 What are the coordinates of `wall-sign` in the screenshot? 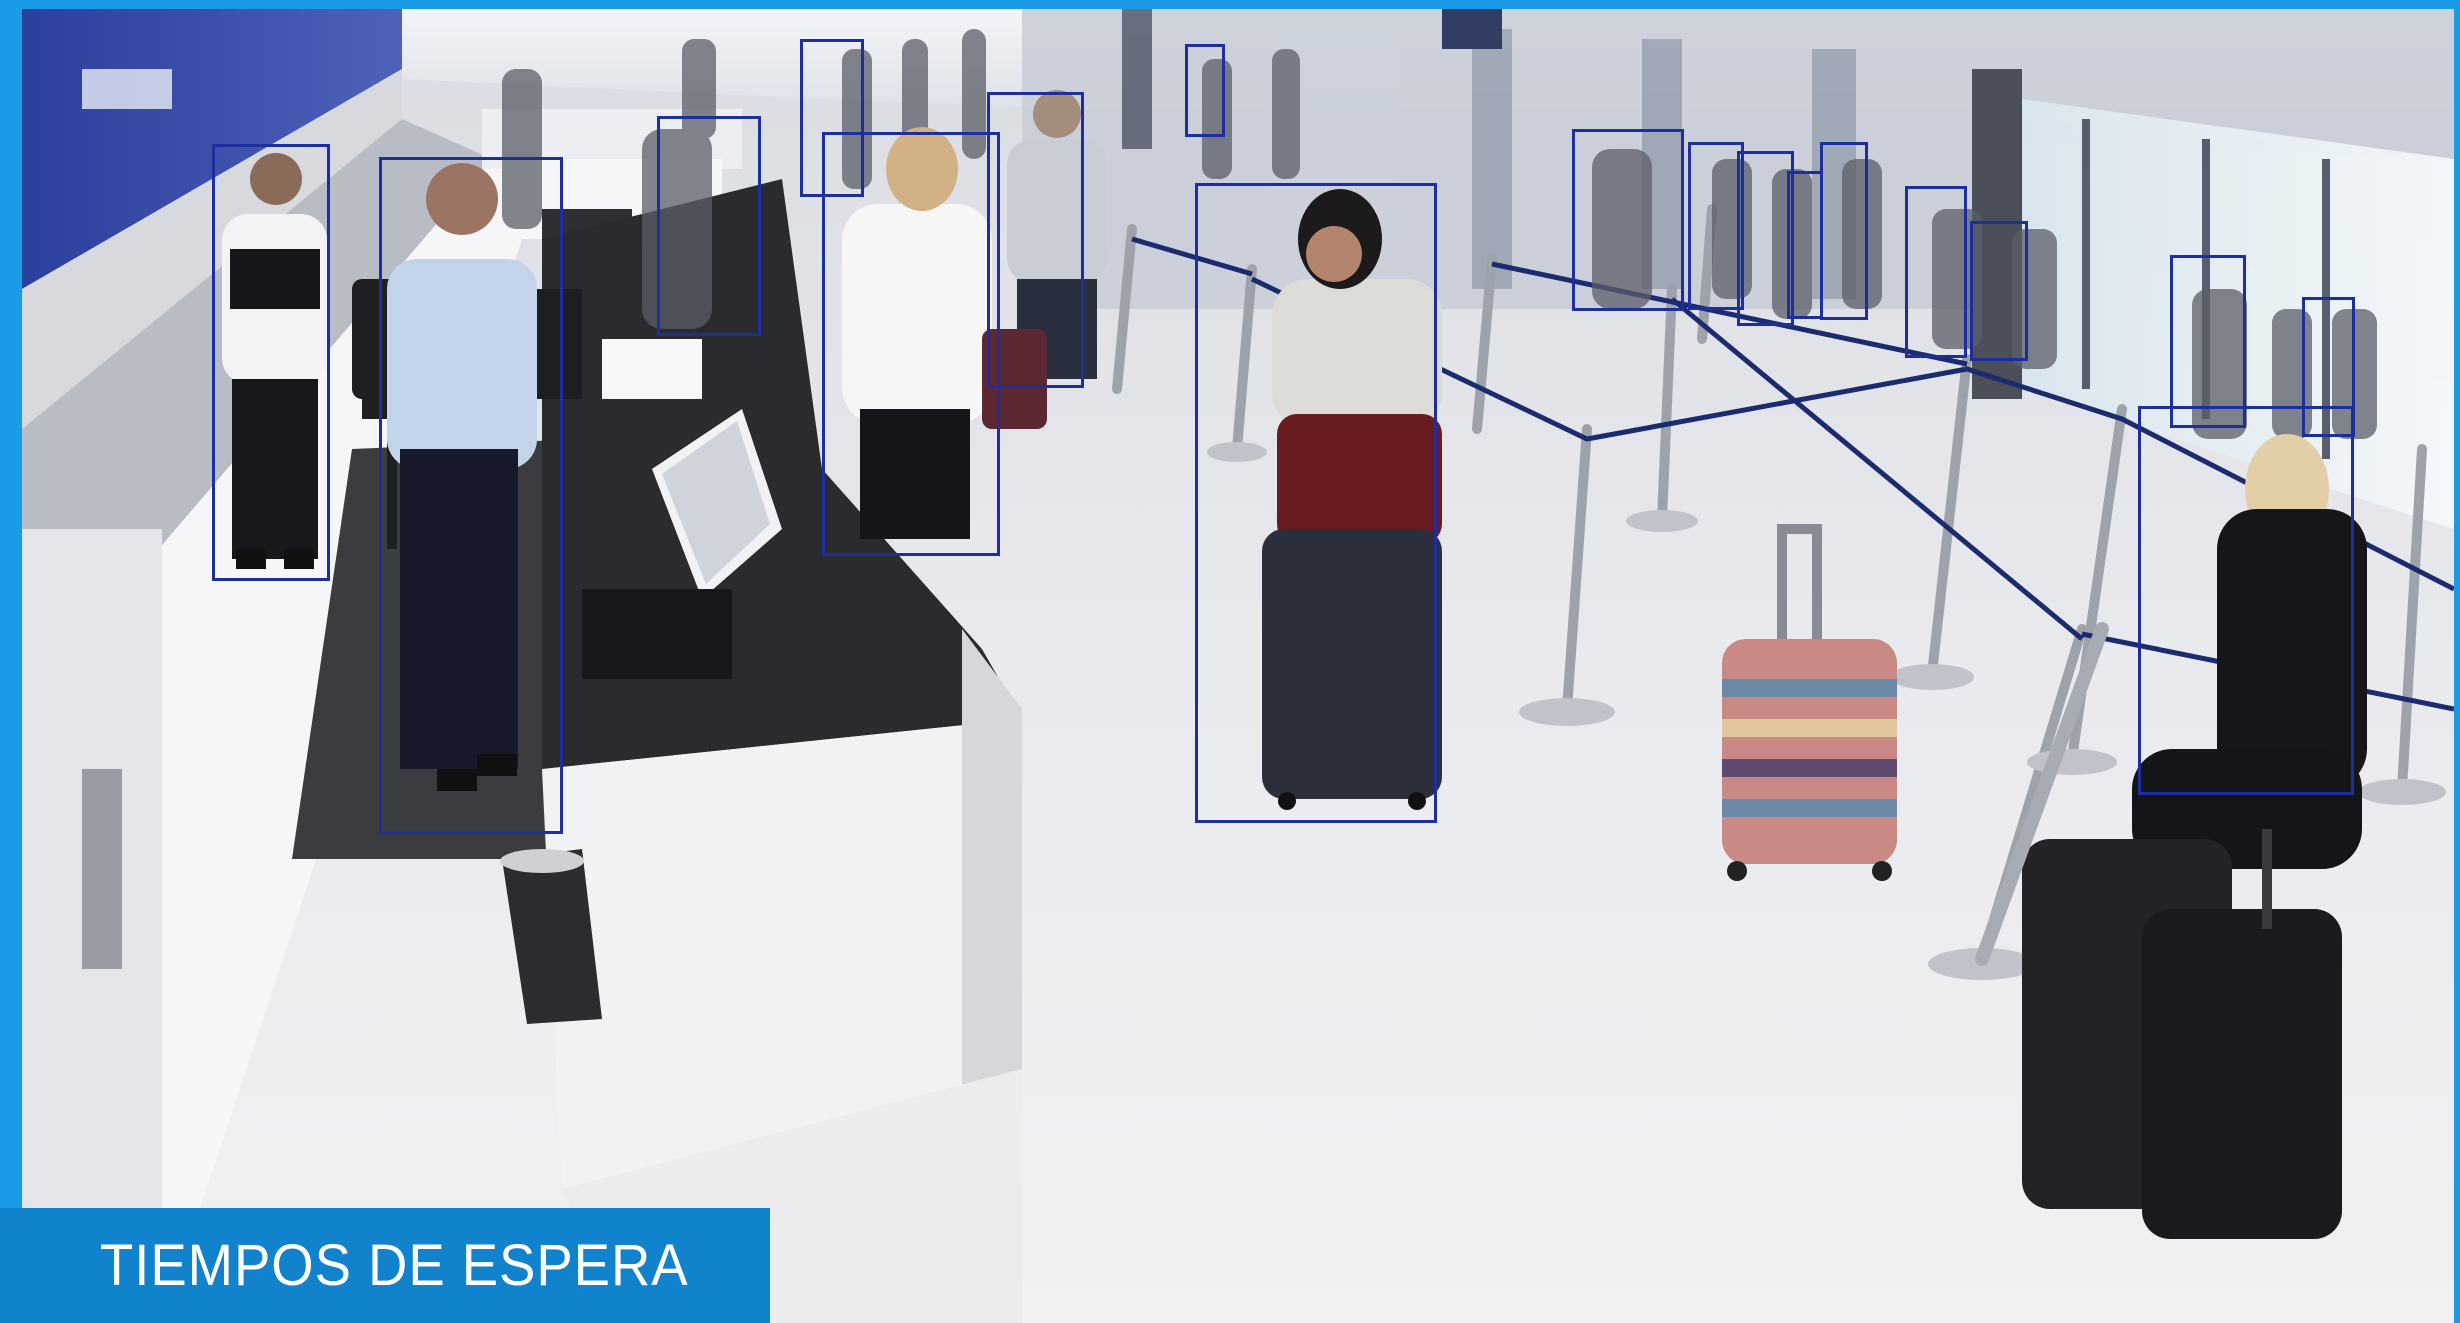 It's located at (127, 89).